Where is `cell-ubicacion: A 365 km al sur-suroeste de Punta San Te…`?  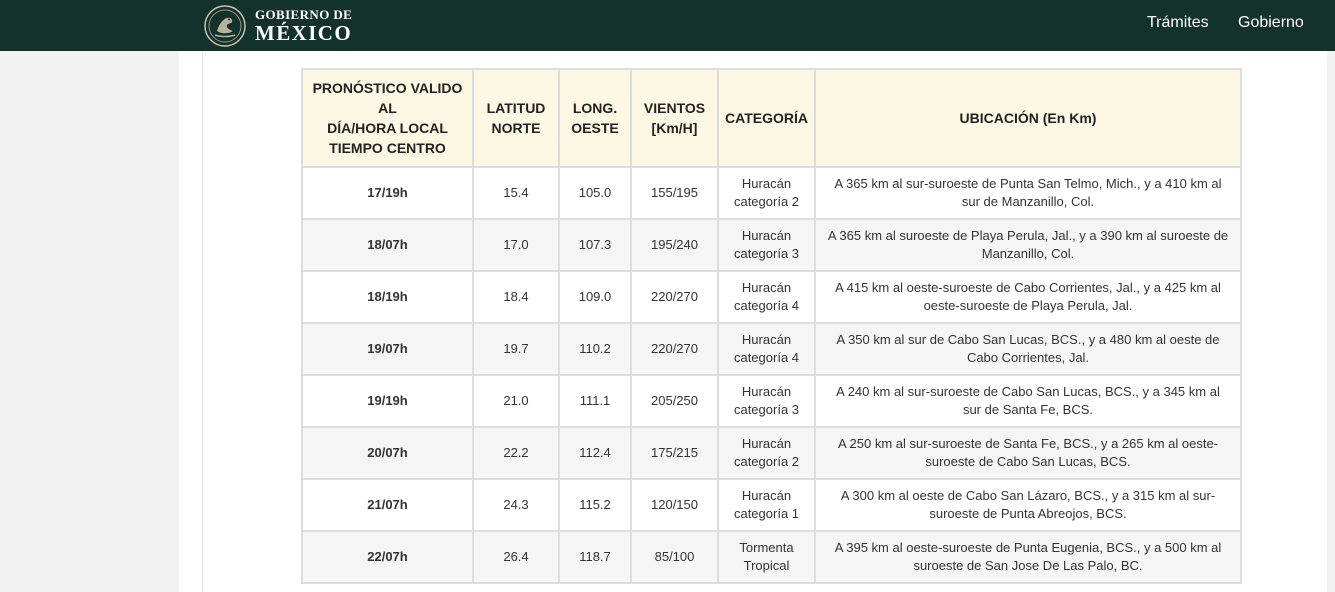 cell-ubicacion: A 365 km al sur-suroeste de Punta San Te… is located at coordinates (1028, 193).